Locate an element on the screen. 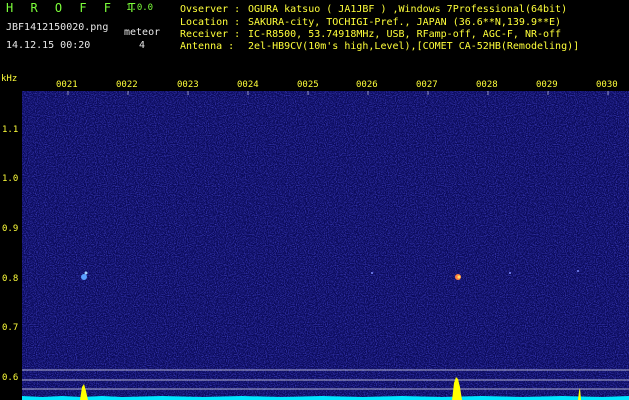  x-tick-0022: 0022 is located at coordinates (127, 85).